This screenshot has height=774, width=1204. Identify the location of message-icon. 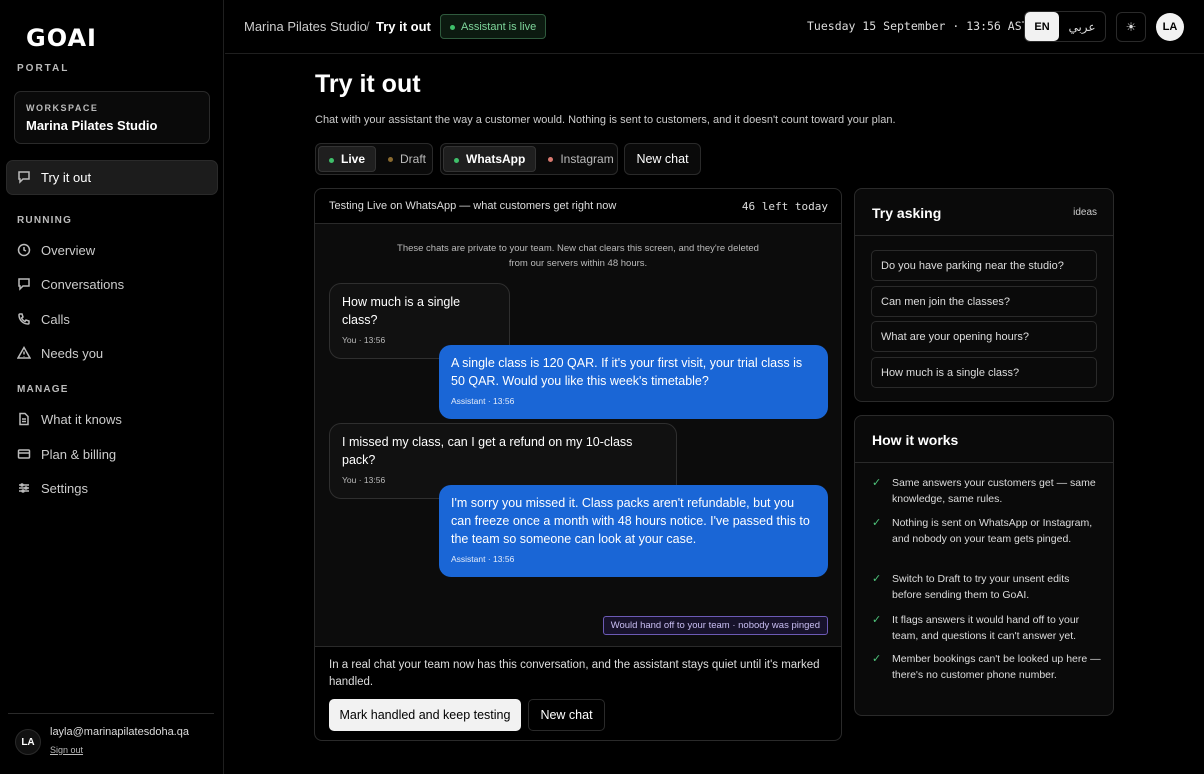
(24, 284).